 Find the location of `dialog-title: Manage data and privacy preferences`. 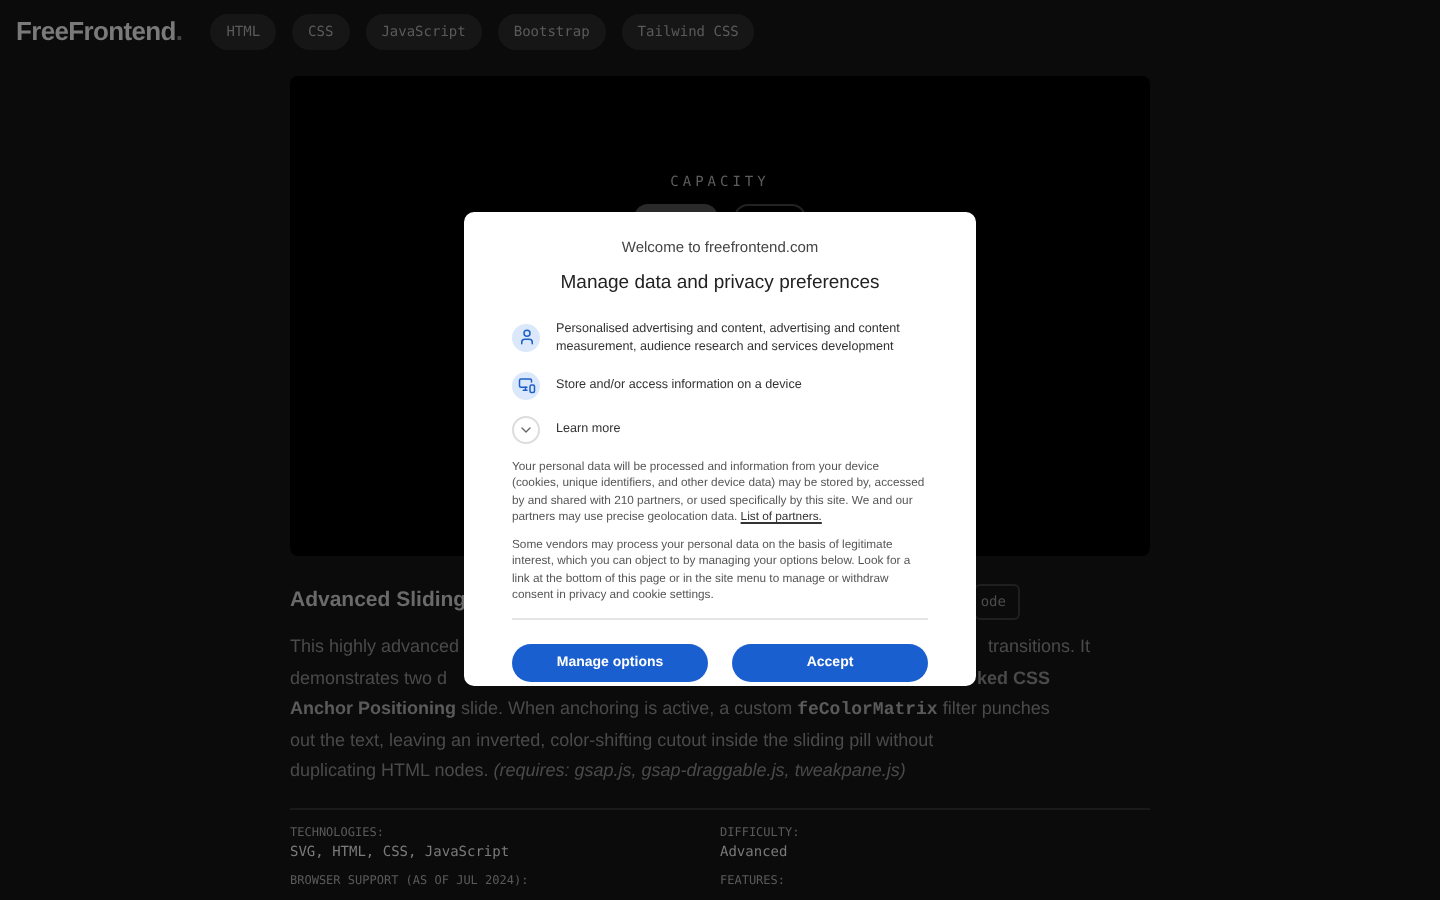

dialog-title: Manage data and privacy preferences is located at coordinates (720, 284).